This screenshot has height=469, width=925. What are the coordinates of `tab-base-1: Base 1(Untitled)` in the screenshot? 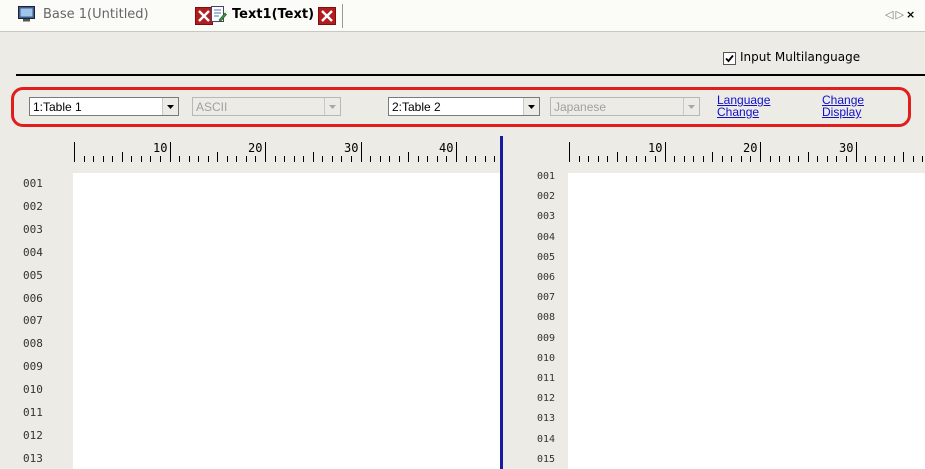 It's located at (96, 14).